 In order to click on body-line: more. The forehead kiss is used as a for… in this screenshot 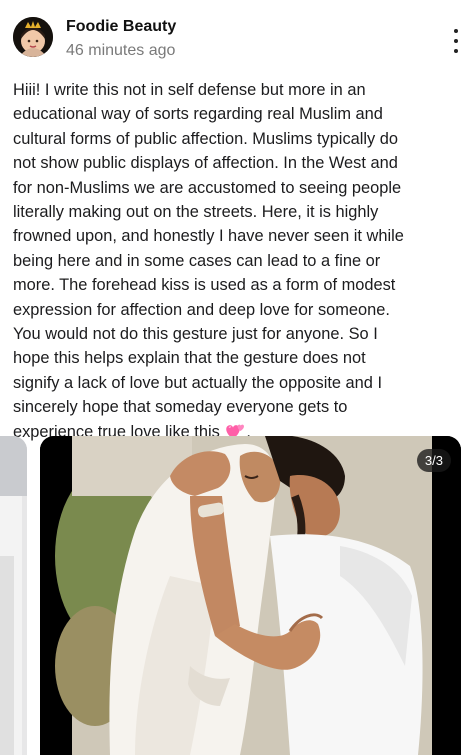, I will do `click(204, 285)`.